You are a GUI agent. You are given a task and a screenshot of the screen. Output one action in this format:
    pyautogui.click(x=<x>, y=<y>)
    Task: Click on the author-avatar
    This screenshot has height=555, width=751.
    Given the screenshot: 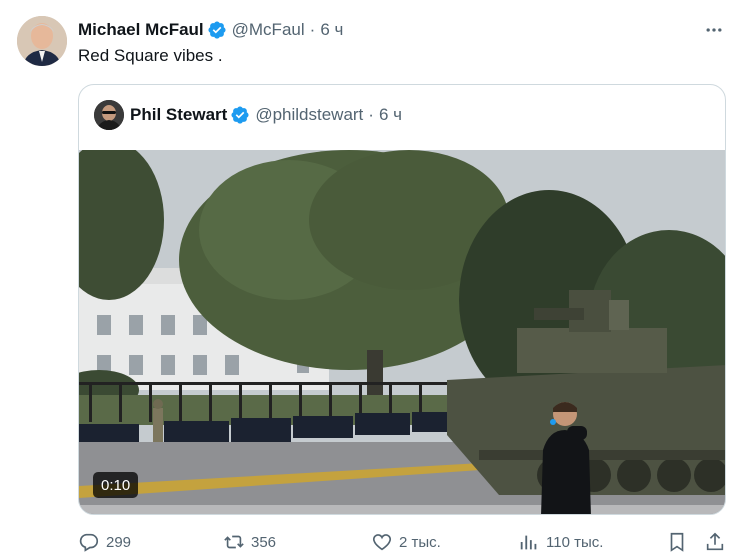 What is the action you would take?
    pyautogui.click(x=42, y=41)
    